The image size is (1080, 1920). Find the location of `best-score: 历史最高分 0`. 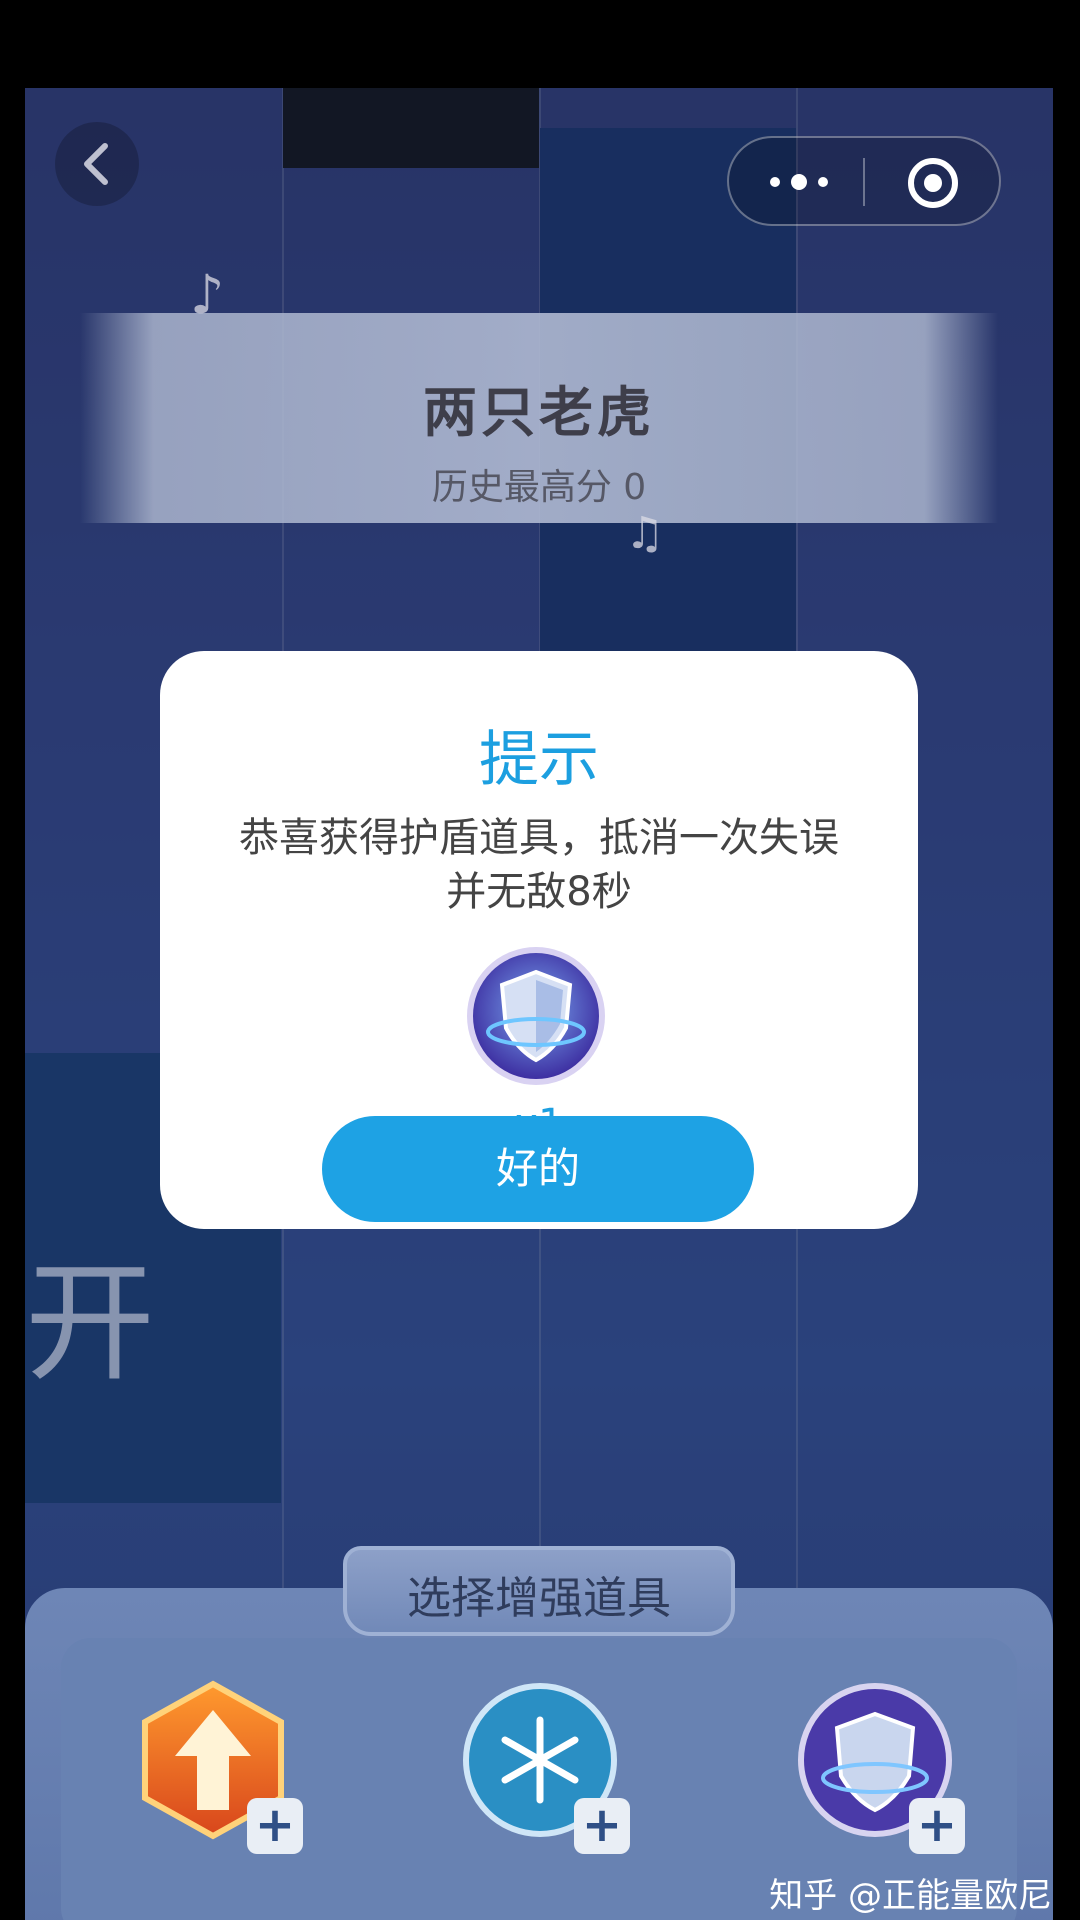

best-score: 历史最高分 0 is located at coordinates (539, 487).